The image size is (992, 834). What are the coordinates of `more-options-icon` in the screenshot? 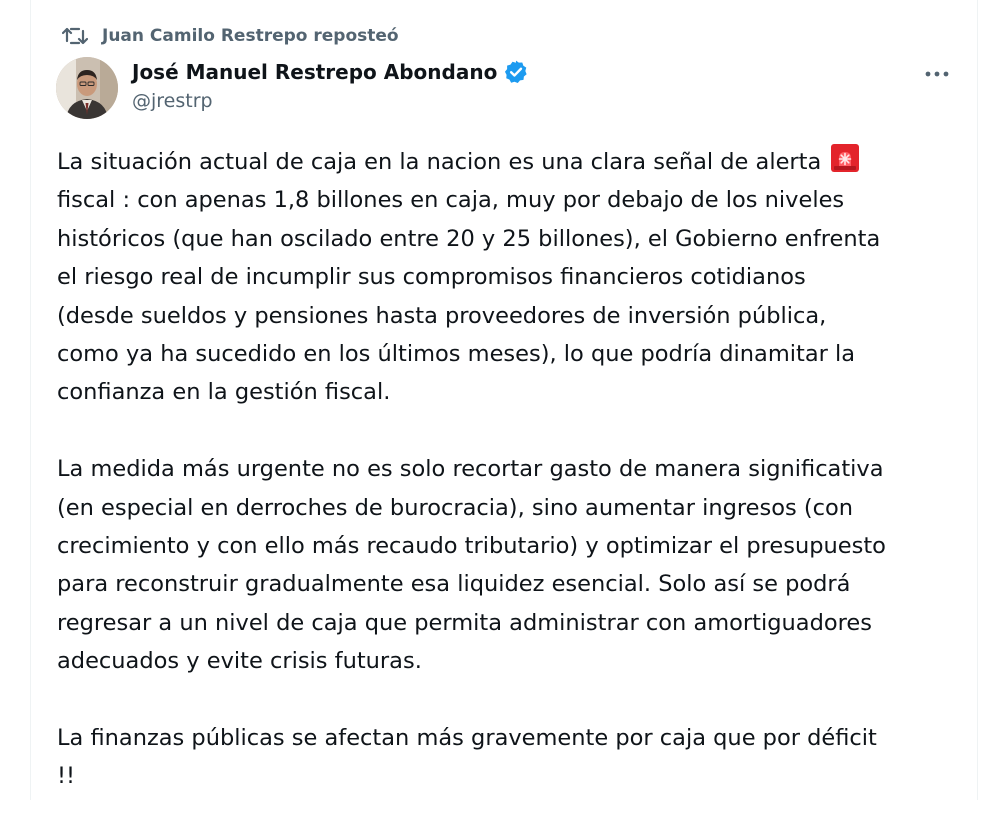 It's located at (937, 72).